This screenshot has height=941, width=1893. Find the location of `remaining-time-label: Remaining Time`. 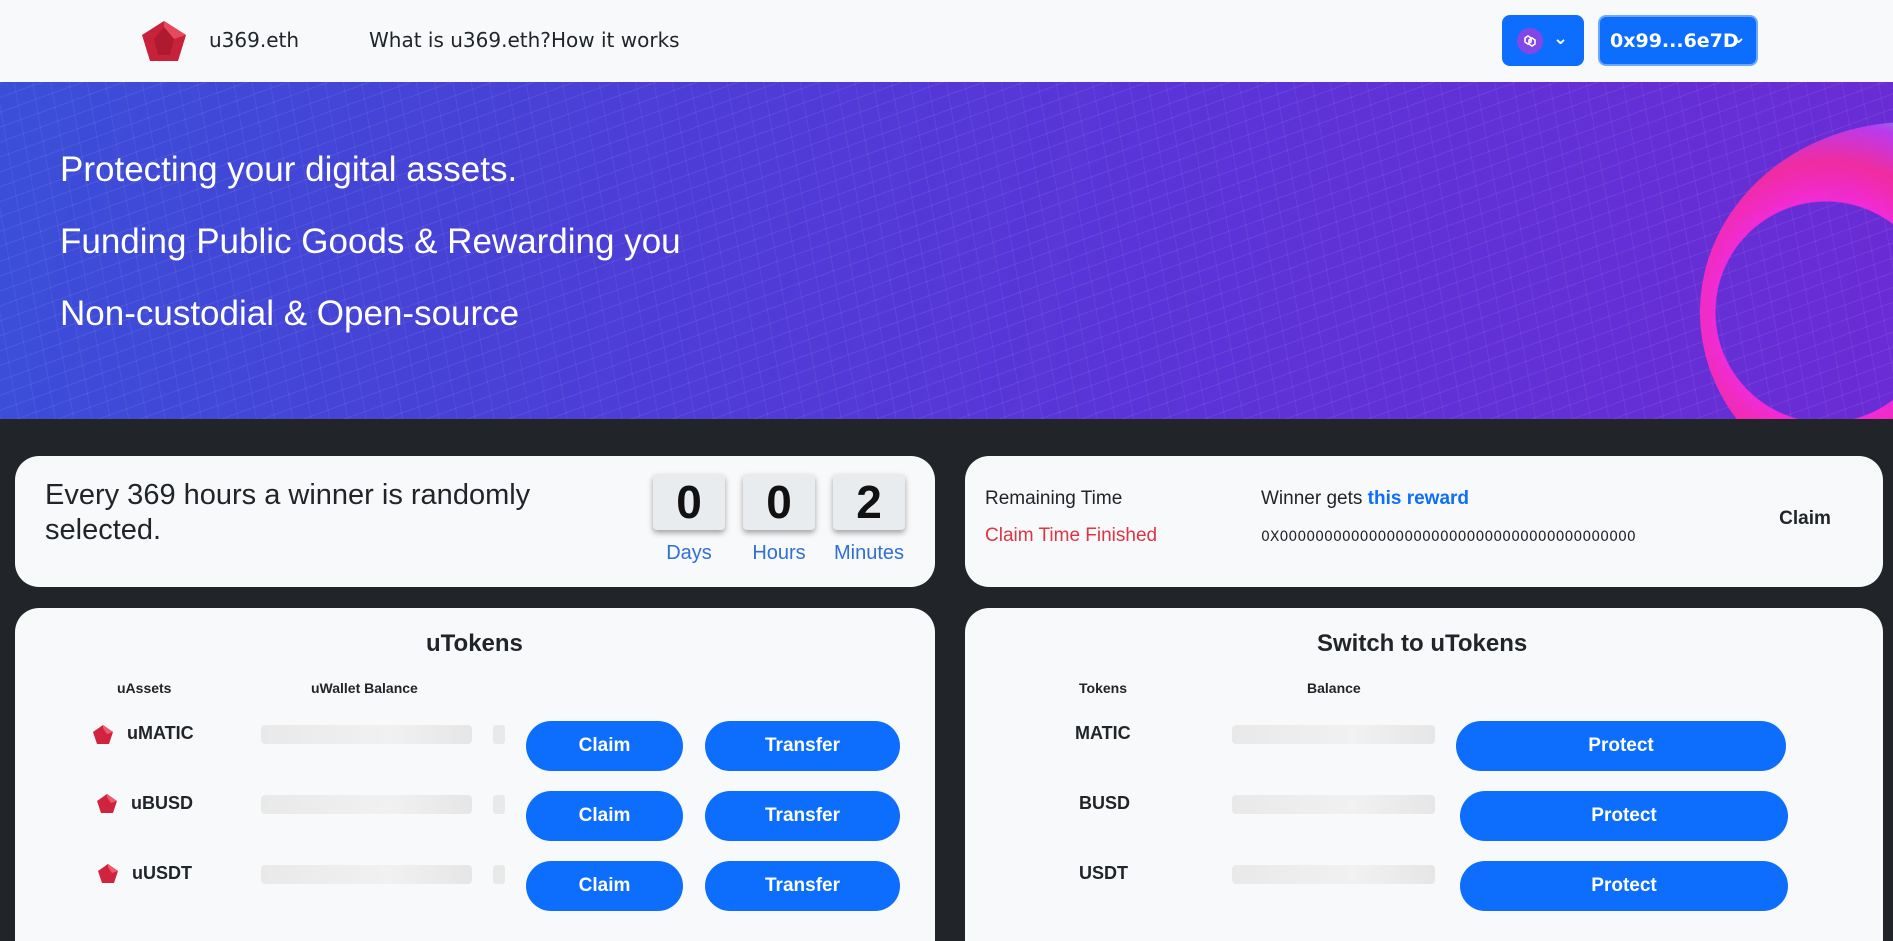

remaining-time-label: Remaining Time is located at coordinates (1054, 498).